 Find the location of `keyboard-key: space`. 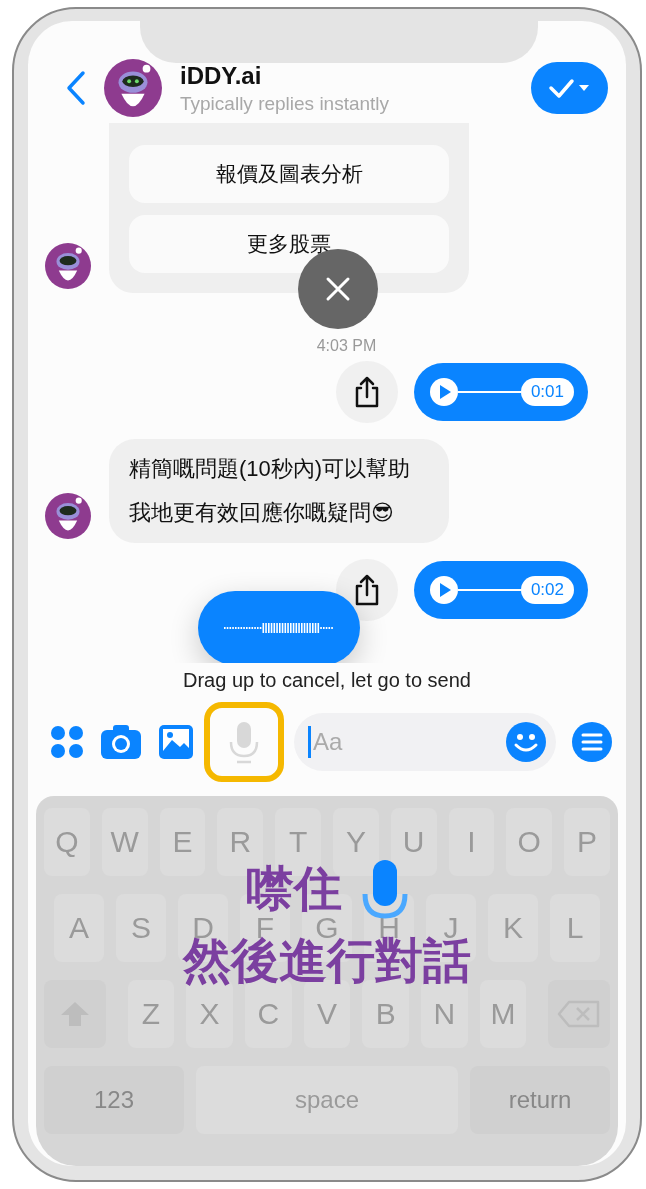

keyboard-key: space is located at coordinates (327, 1100).